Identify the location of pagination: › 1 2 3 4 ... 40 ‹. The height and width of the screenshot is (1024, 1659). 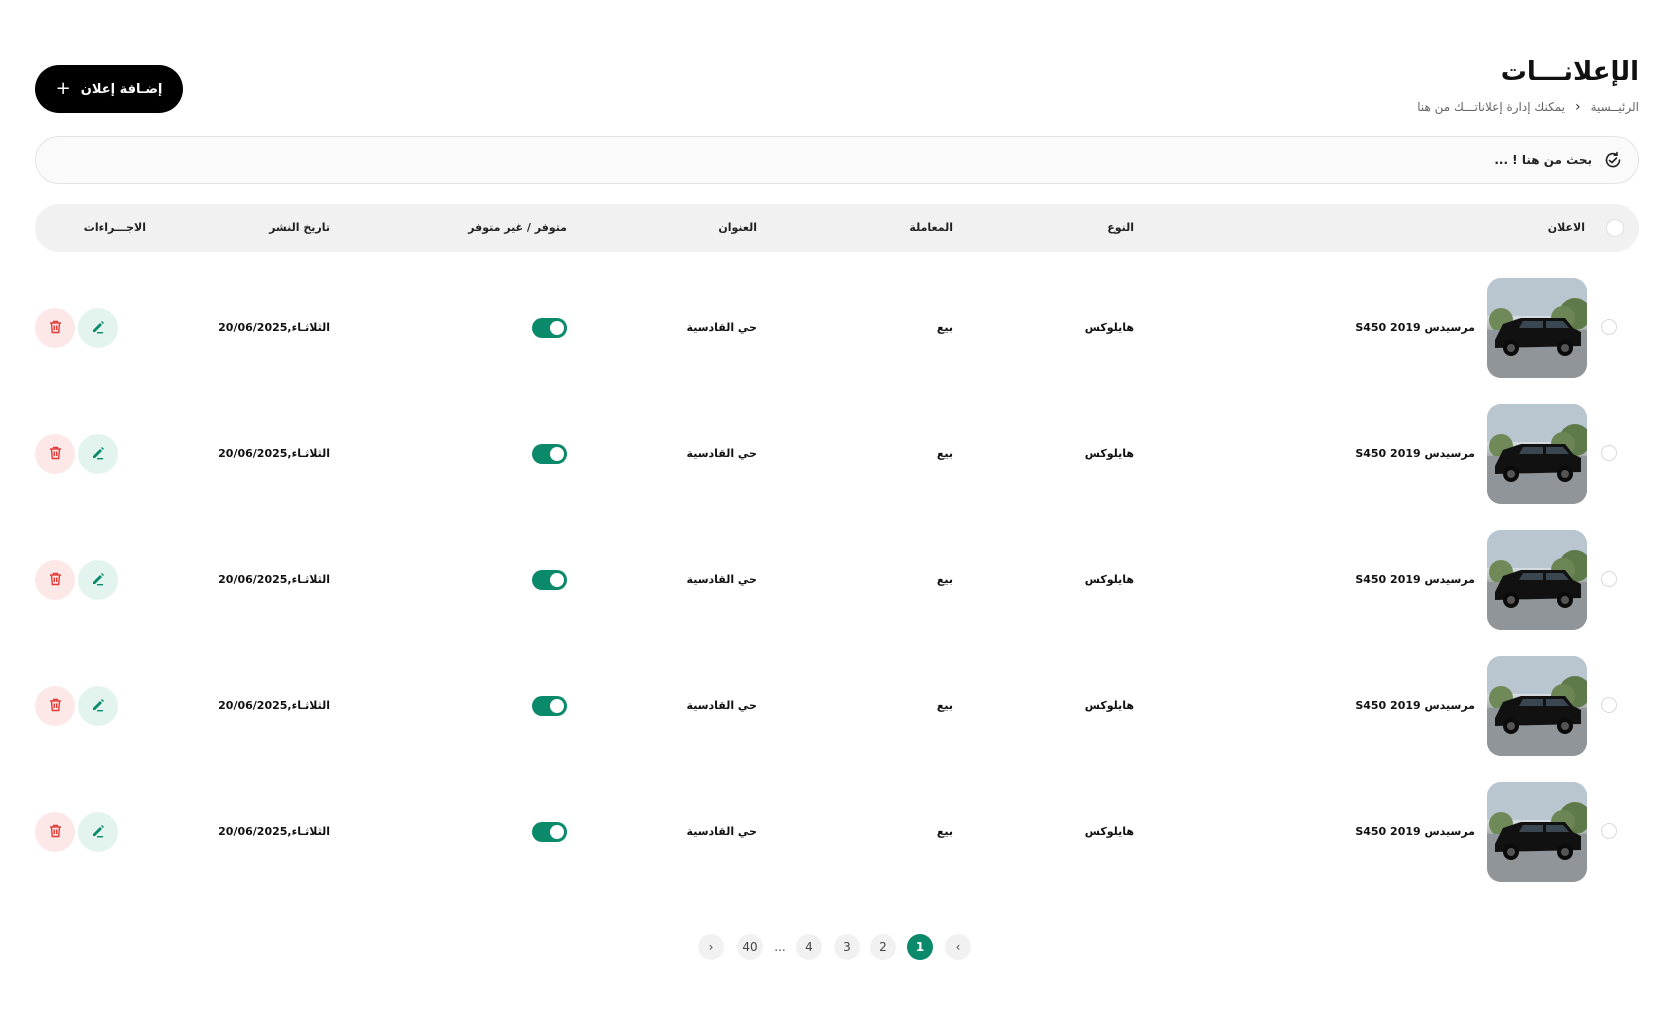
(829, 947).